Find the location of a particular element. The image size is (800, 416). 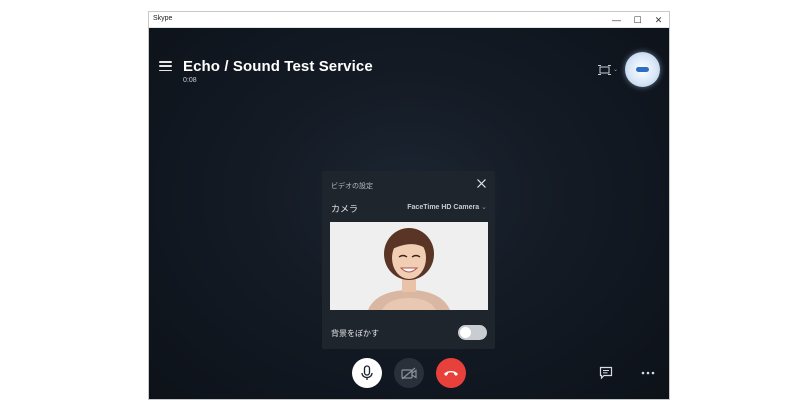

end-call-button is located at coordinates (451, 373).